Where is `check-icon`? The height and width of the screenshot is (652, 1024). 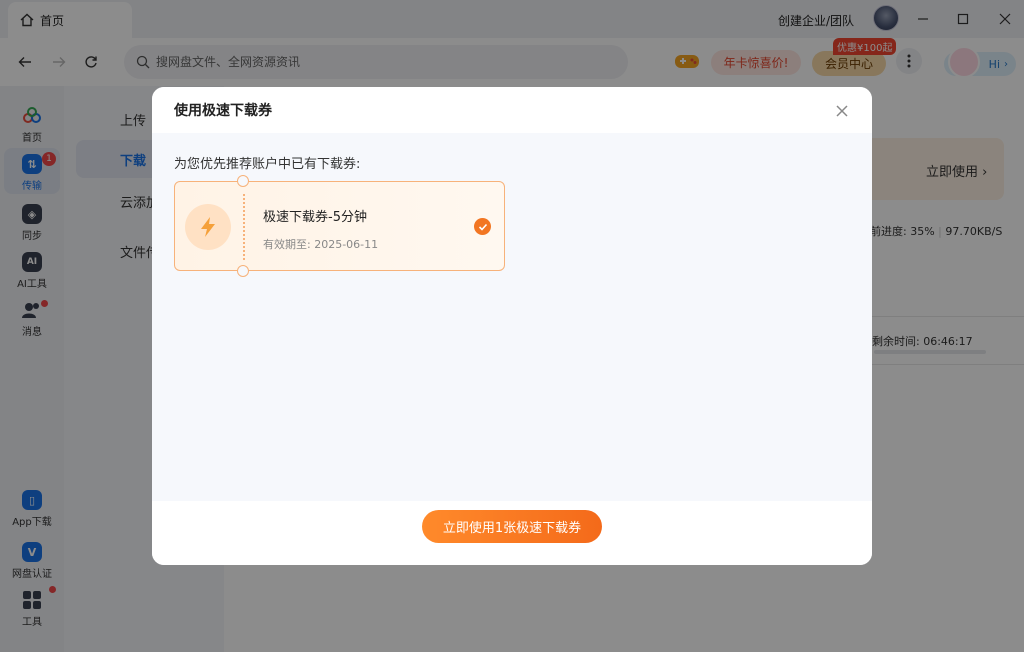 check-icon is located at coordinates (482, 226).